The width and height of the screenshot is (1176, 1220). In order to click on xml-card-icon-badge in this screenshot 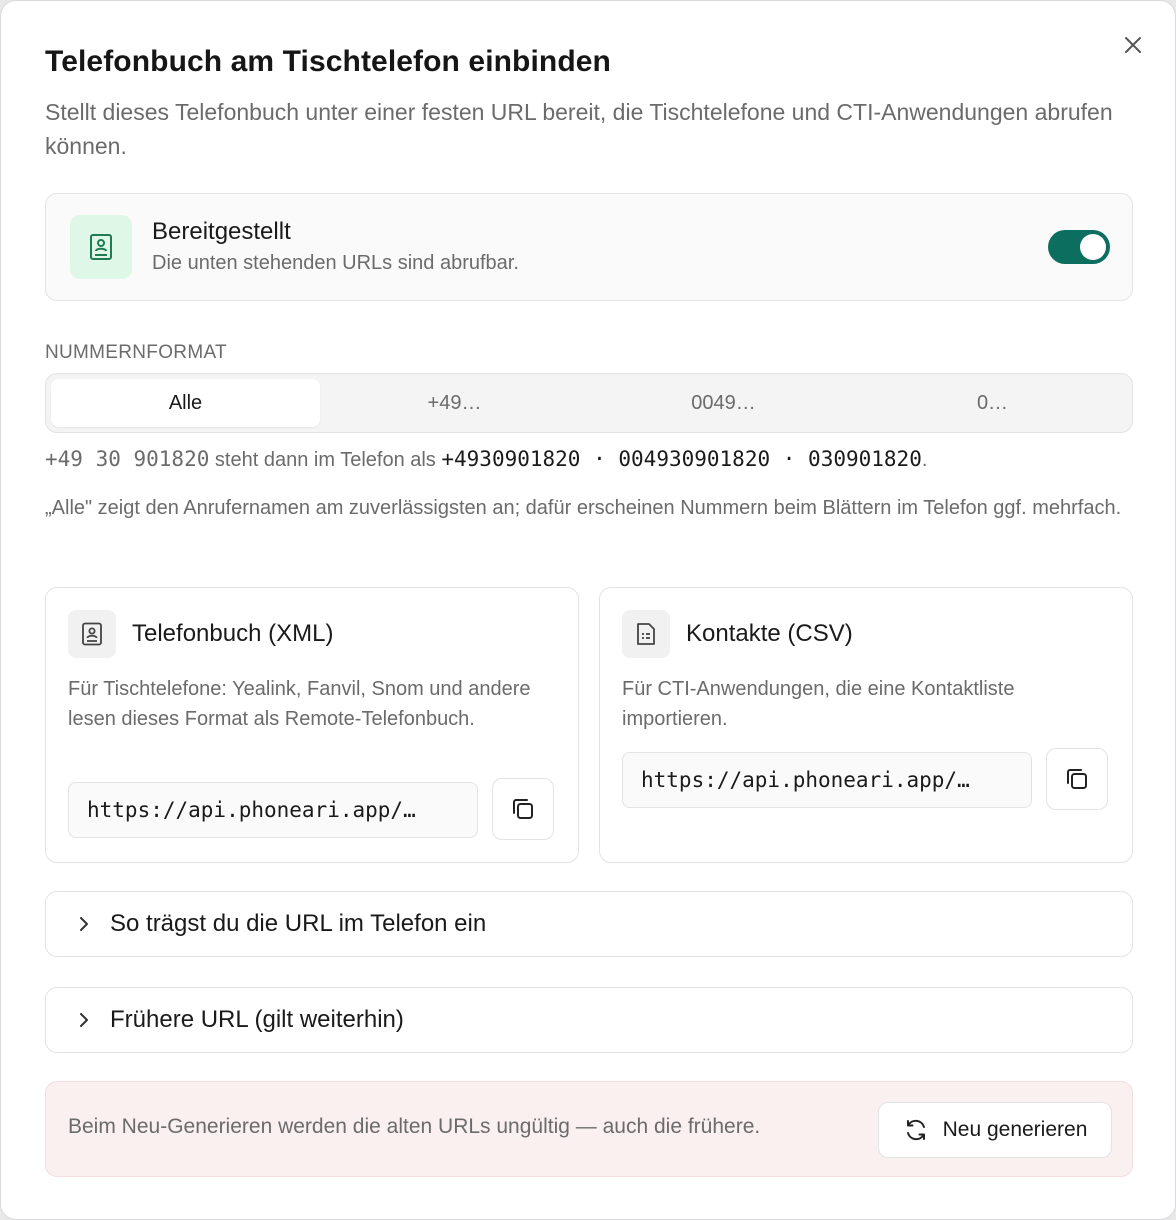, I will do `click(92, 634)`.